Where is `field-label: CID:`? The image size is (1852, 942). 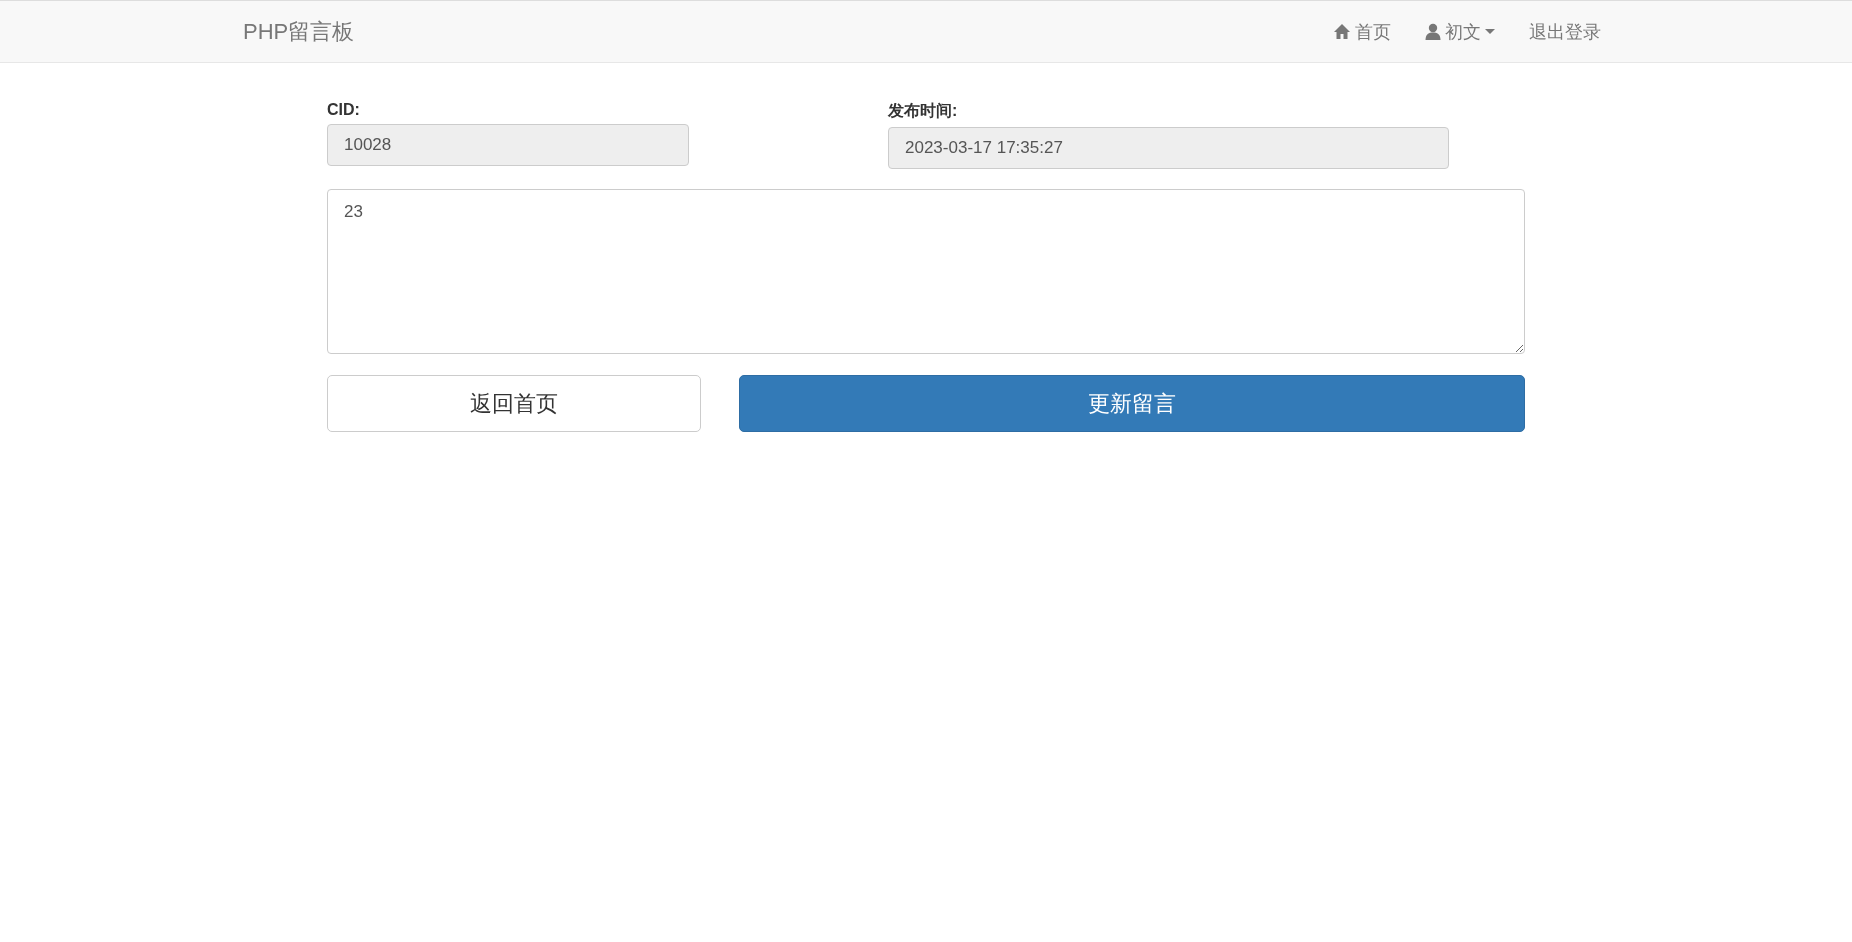
field-label: CID: is located at coordinates (344, 110).